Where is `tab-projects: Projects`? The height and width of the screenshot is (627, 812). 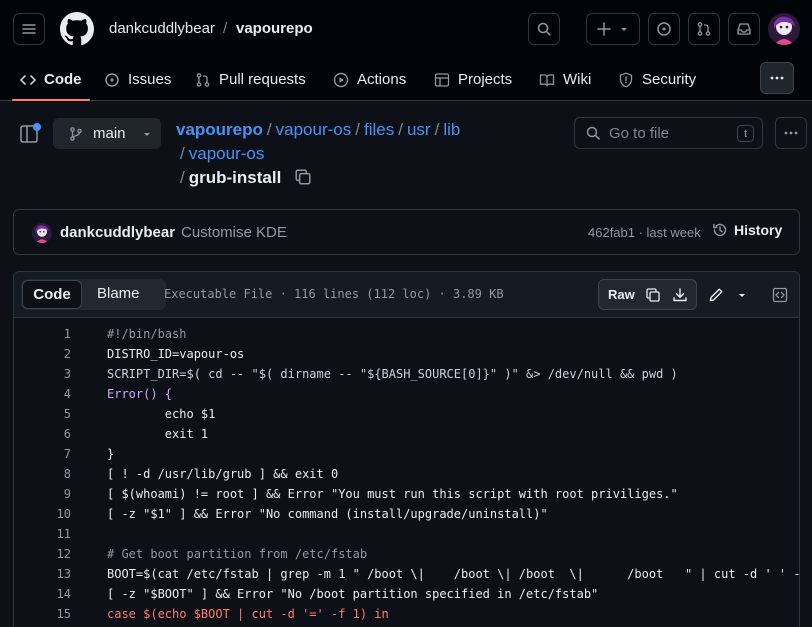
tab-projects: Projects is located at coordinates (473, 79).